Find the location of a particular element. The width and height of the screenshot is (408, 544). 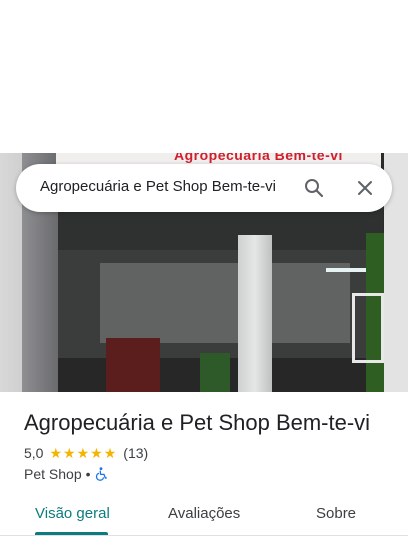

search-icon is located at coordinates (314, 188).